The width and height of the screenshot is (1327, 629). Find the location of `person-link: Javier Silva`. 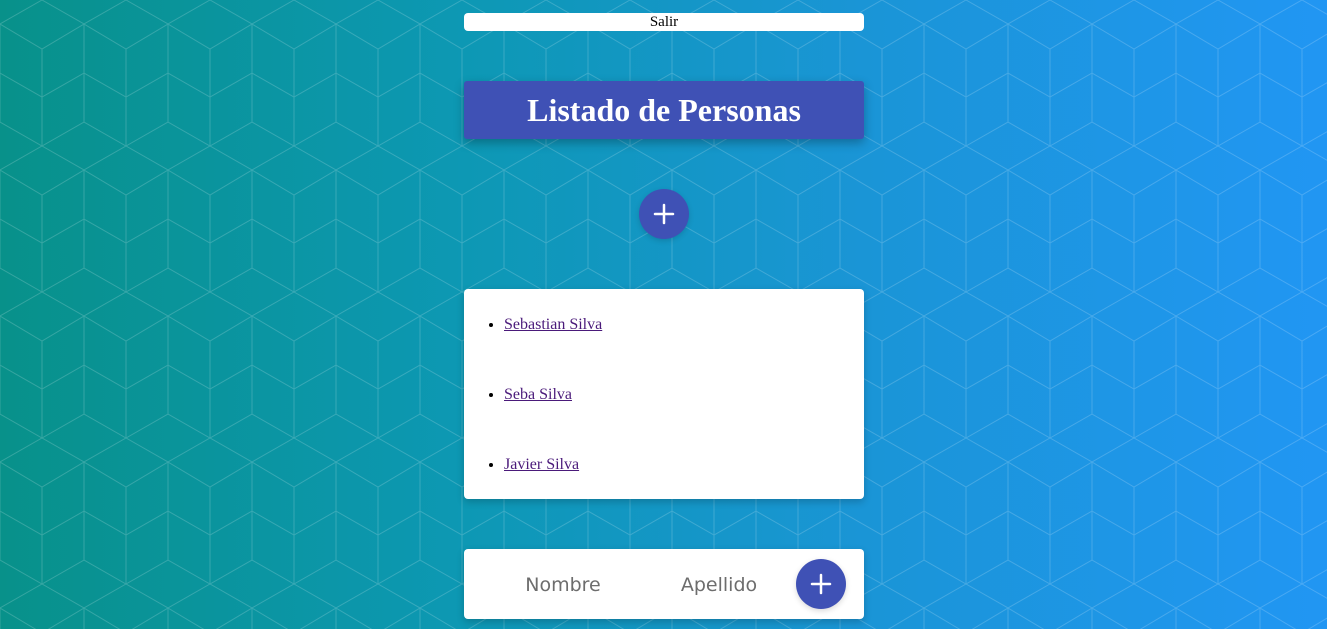

person-link: Javier Silva is located at coordinates (541, 464).